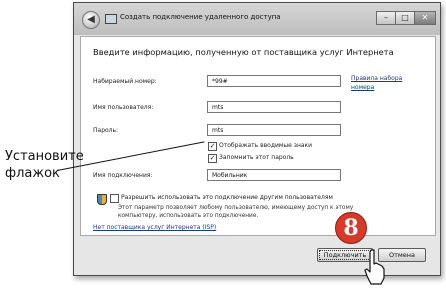 The height and width of the screenshot is (299, 446). What do you see at coordinates (274, 107) in the screenshot?
I see `username-field: mts` at bounding box center [274, 107].